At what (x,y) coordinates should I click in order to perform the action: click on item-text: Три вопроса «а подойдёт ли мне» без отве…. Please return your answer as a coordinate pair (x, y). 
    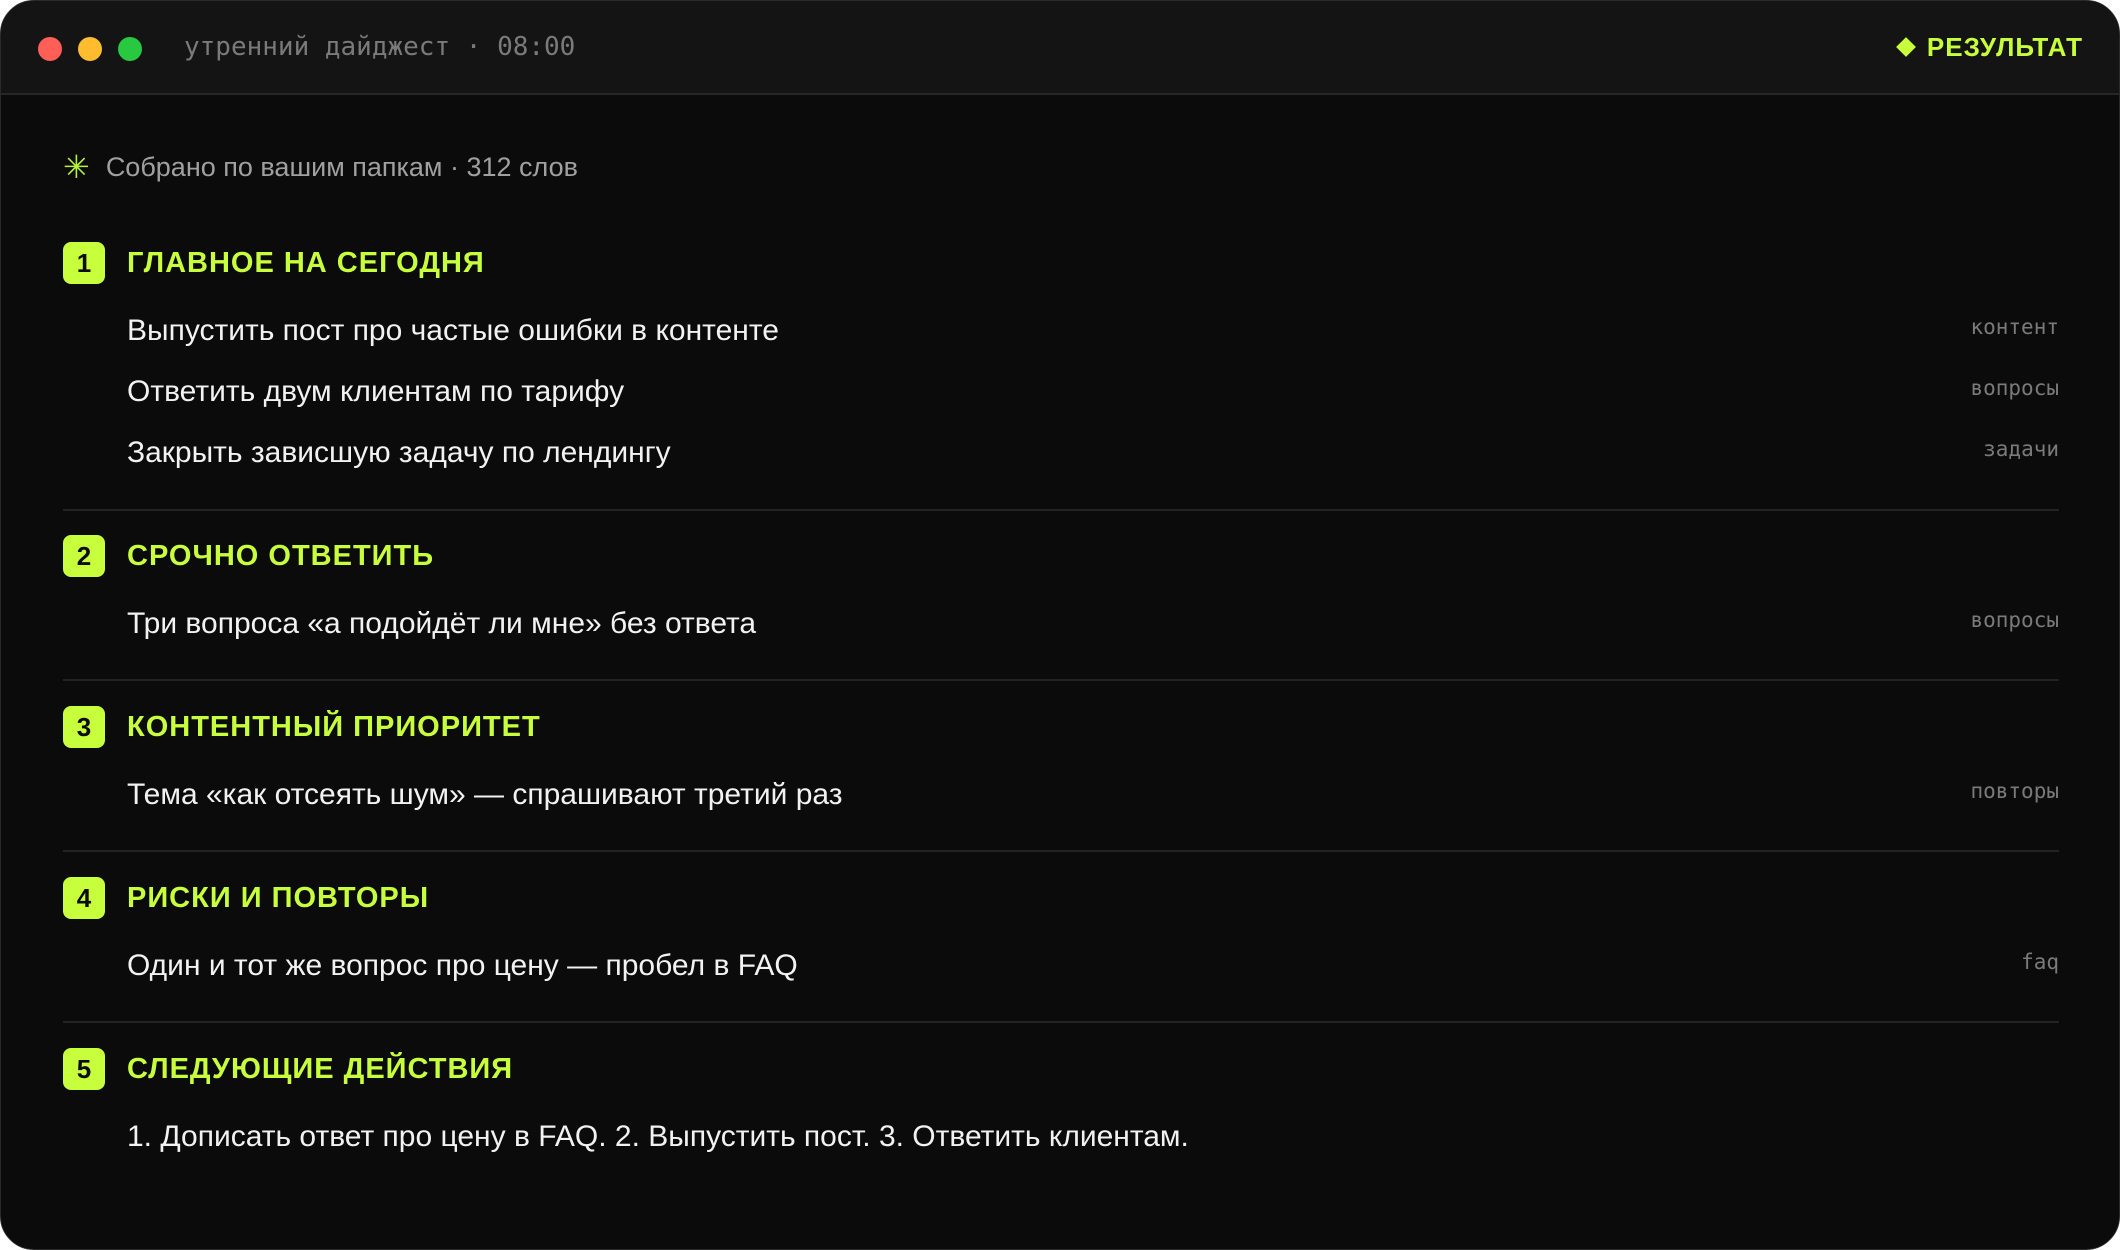
    Looking at the image, I should click on (442, 623).